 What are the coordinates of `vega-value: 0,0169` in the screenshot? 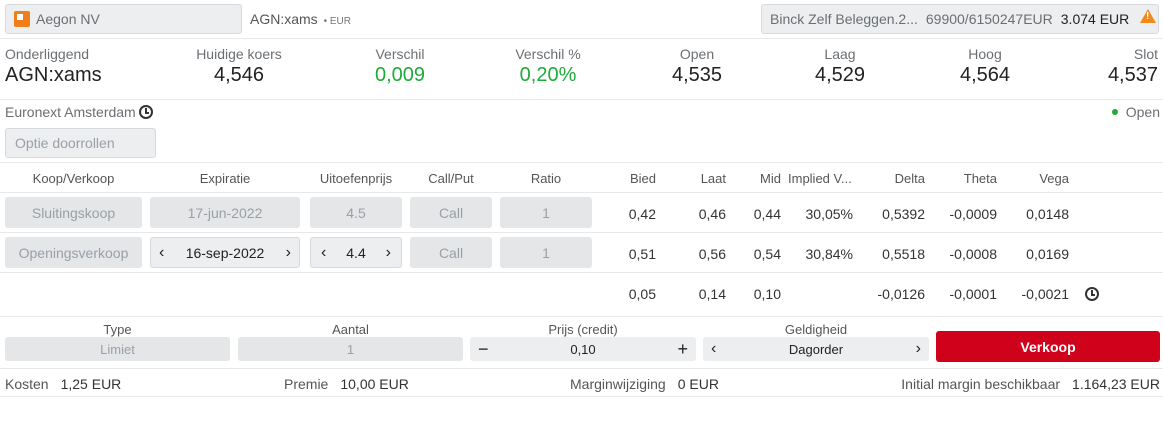 It's located at (1047, 254).